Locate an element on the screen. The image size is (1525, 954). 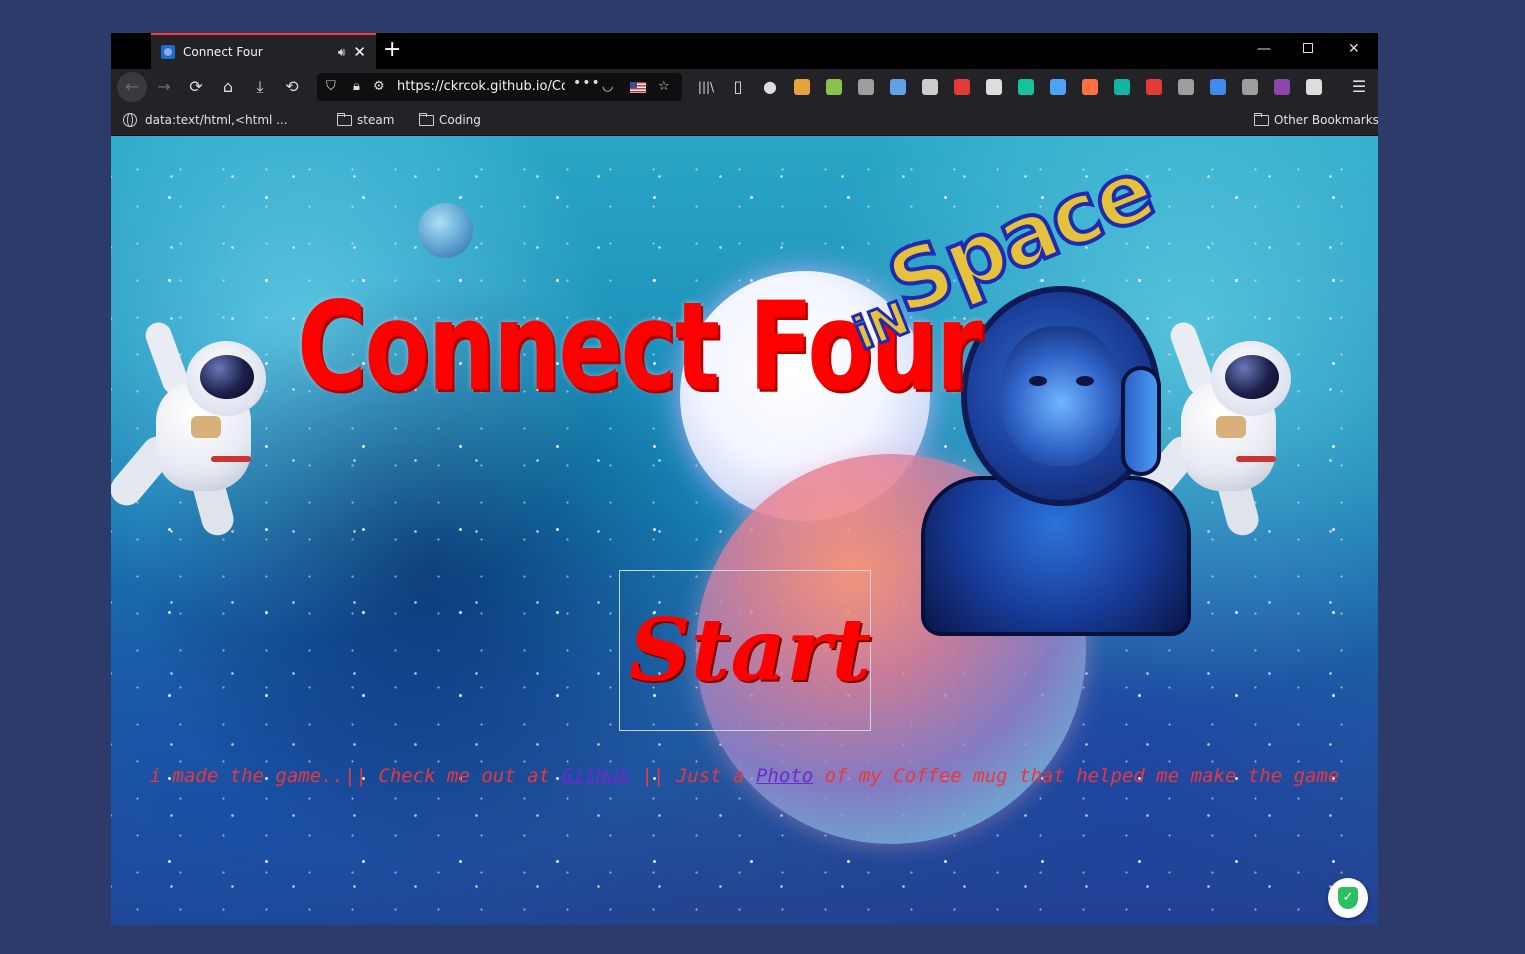
tab-close-icon: ✕ is located at coordinates (359, 52).